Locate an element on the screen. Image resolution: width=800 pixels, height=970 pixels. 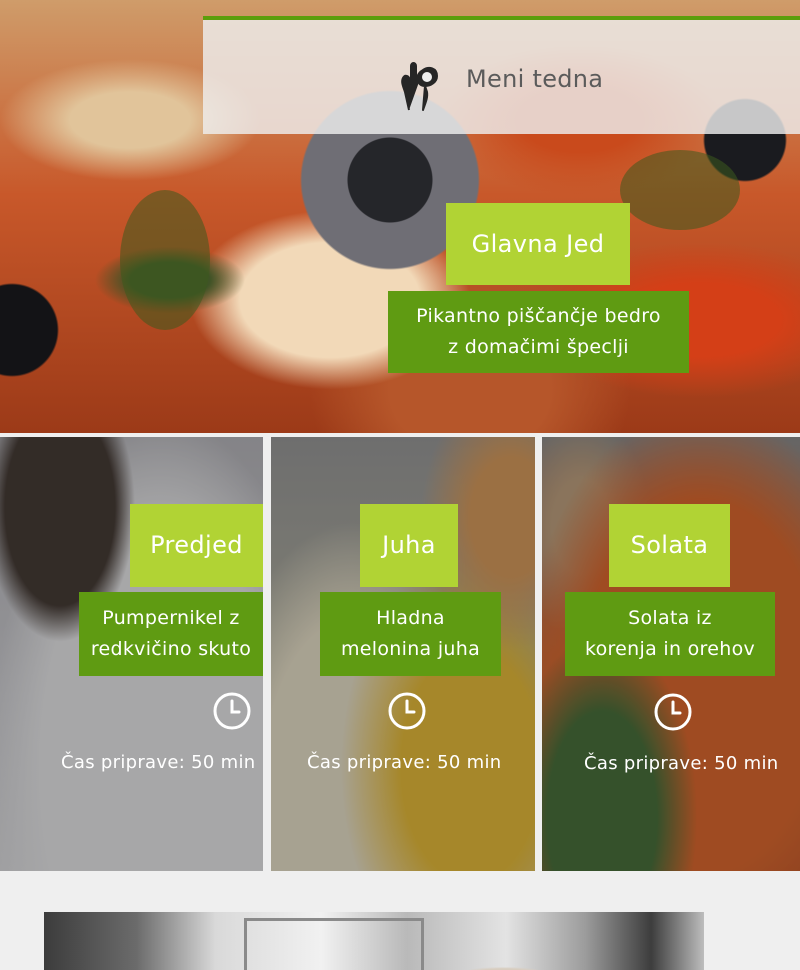
card-heading: Juha is located at coordinates (409, 545).